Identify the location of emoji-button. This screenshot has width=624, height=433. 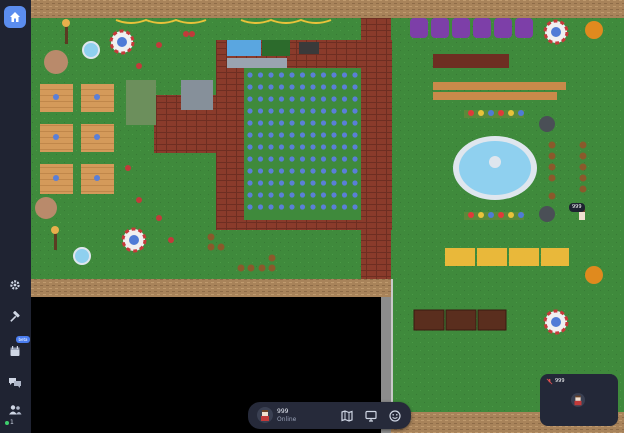
(395, 416).